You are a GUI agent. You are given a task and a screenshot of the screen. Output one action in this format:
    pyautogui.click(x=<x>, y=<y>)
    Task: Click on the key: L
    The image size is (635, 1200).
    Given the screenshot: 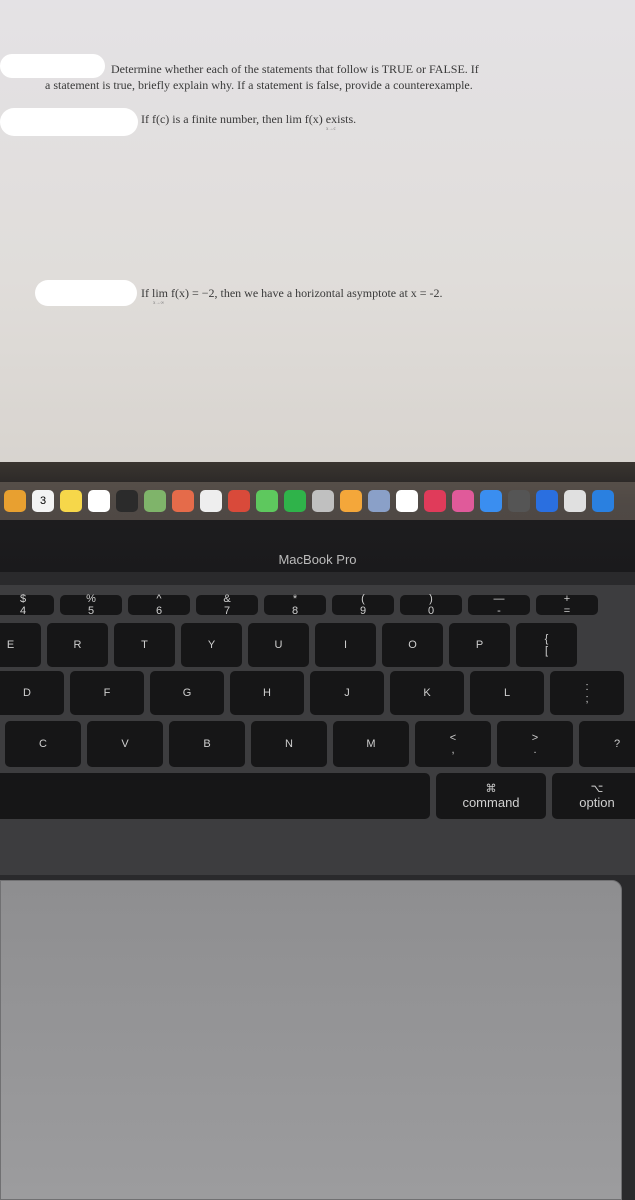 What is the action you would take?
    pyautogui.click(x=507, y=693)
    